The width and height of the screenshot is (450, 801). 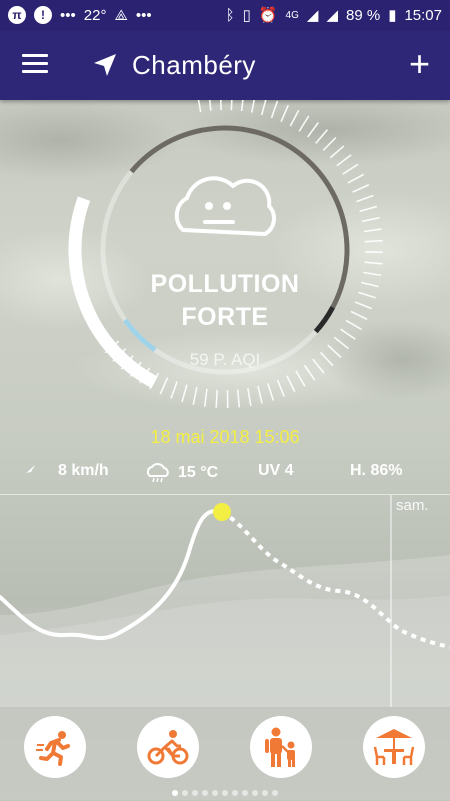 What do you see at coordinates (29, 471) in the screenshot?
I see `wind-direction-icon` at bounding box center [29, 471].